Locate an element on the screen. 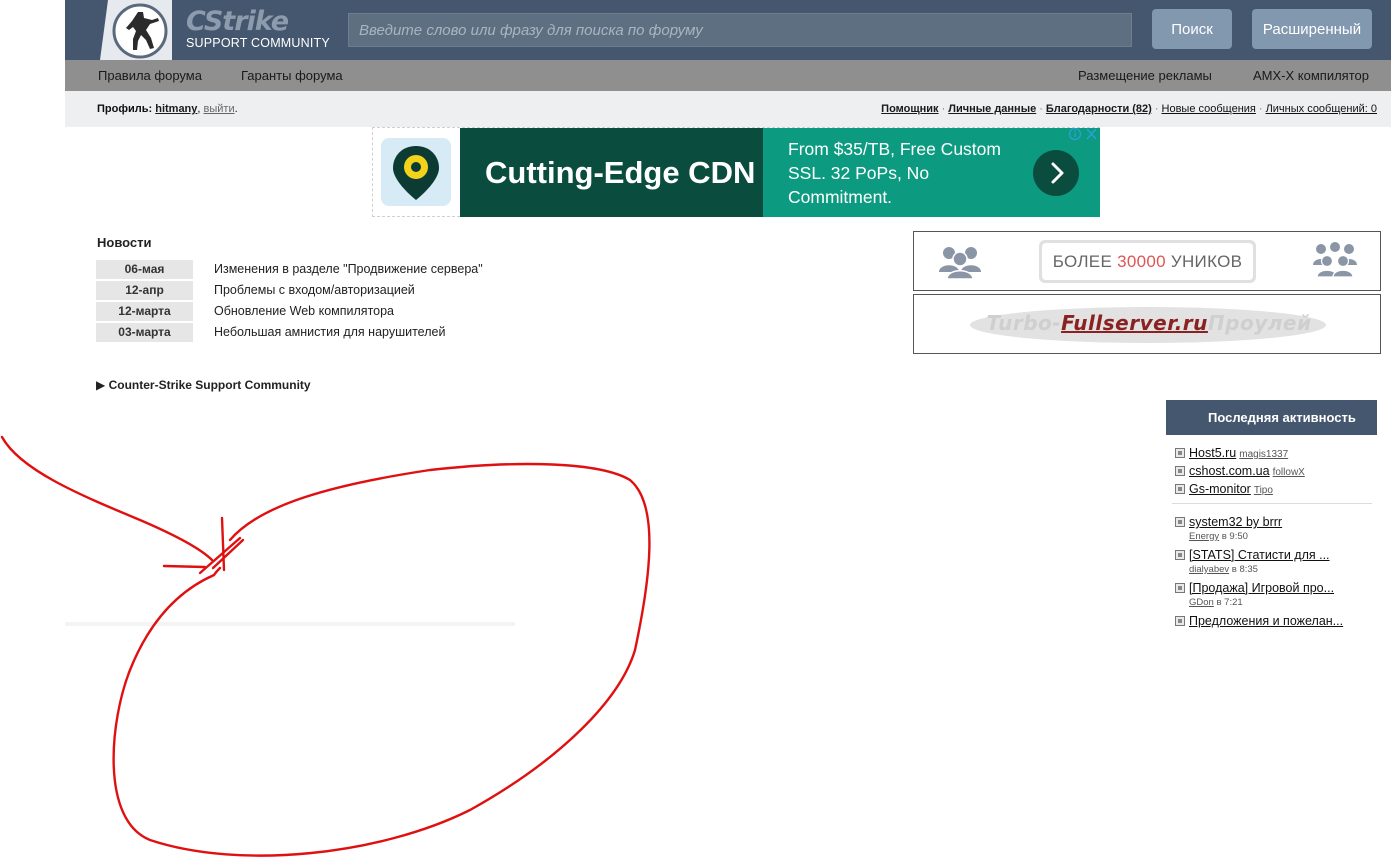 The height and width of the screenshot is (861, 1391). activity-topic-meta: dialyabev в 8:35 is located at coordinates (1223, 569).